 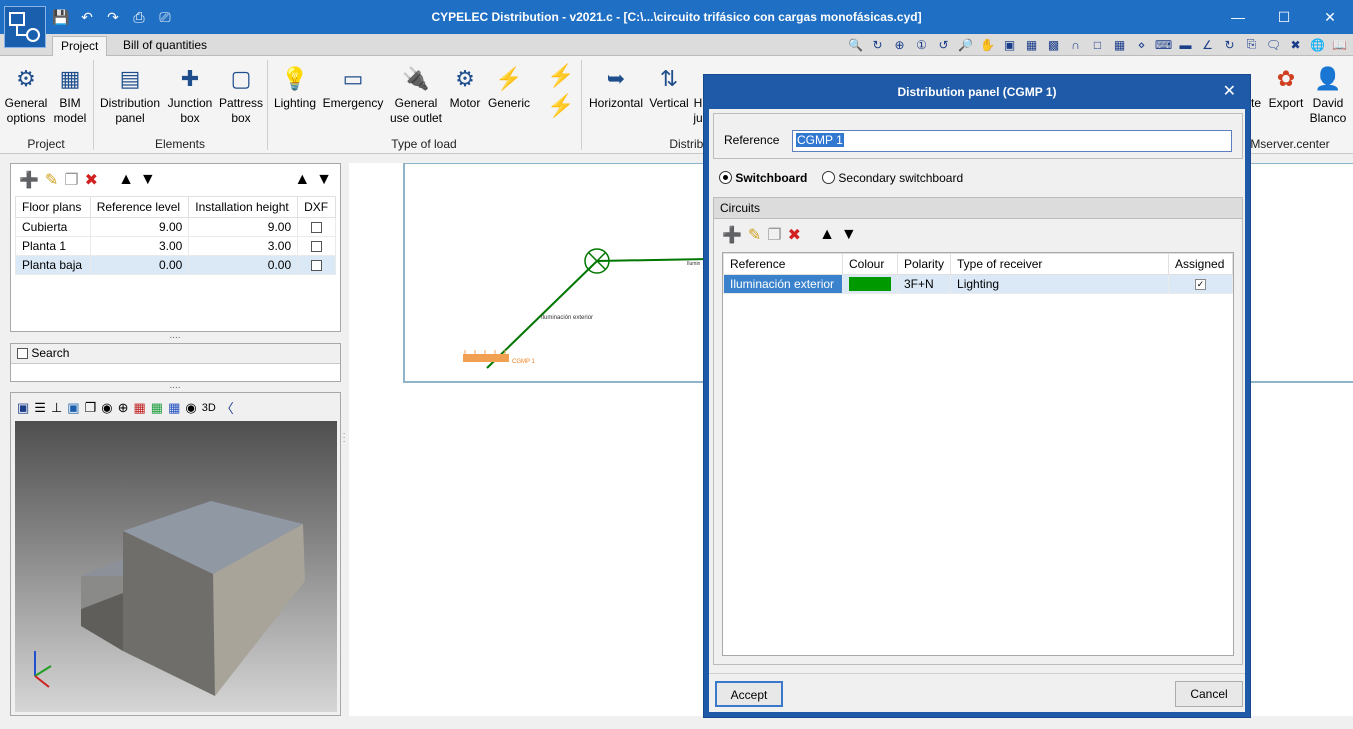 What do you see at coordinates (123, 408) in the screenshot?
I see `orbit-icon: ⊕` at bounding box center [123, 408].